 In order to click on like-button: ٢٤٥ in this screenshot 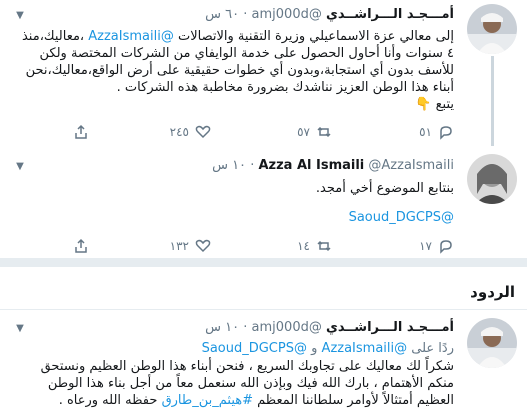, I will do `click(190, 132)`.